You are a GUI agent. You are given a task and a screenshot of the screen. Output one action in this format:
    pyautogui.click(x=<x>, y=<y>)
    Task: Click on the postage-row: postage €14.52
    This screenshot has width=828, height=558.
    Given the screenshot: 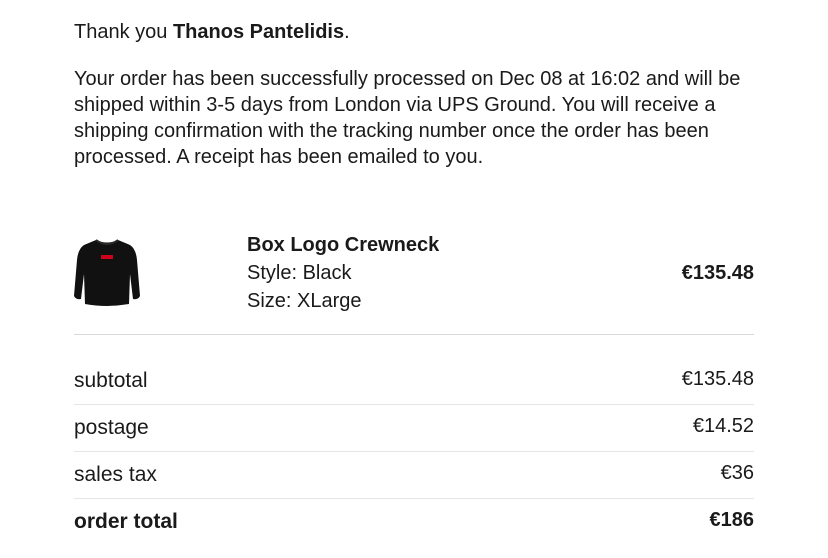 What is the action you would take?
    pyautogui.click(x=414, y=428)
    